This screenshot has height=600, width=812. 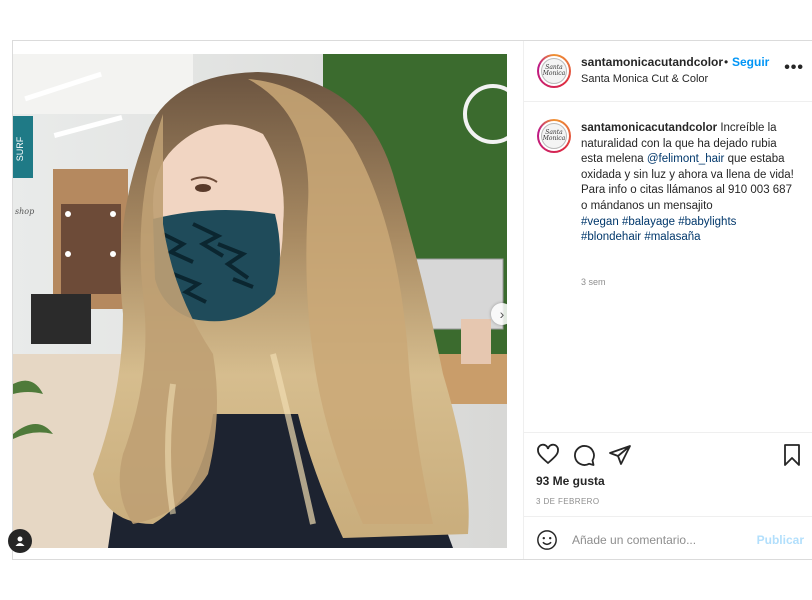 I want to click on save-bookmark-icon, so click(x=792, y=455).